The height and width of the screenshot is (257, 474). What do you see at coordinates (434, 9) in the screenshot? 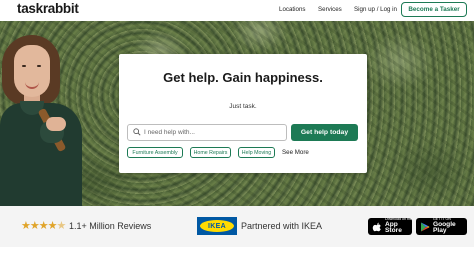
I see `become-tasker-button: Become a Tasker` at bounding box center [434, 9].